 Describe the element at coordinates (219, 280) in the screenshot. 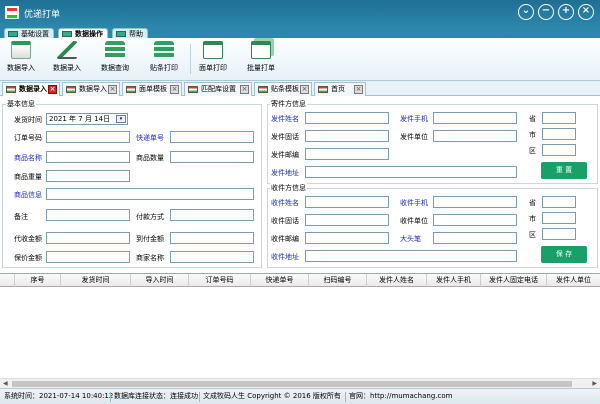

I see `column-header: 订单号码` at that location.